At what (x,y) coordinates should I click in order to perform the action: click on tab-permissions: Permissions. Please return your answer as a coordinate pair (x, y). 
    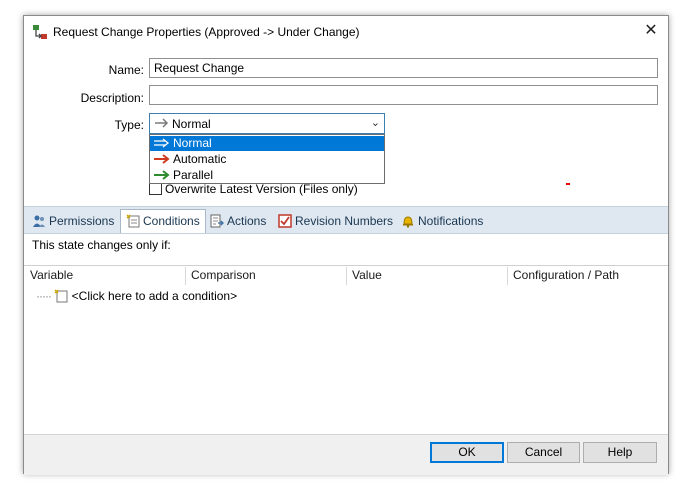
    Looking at the image, I should click on (73, 221).